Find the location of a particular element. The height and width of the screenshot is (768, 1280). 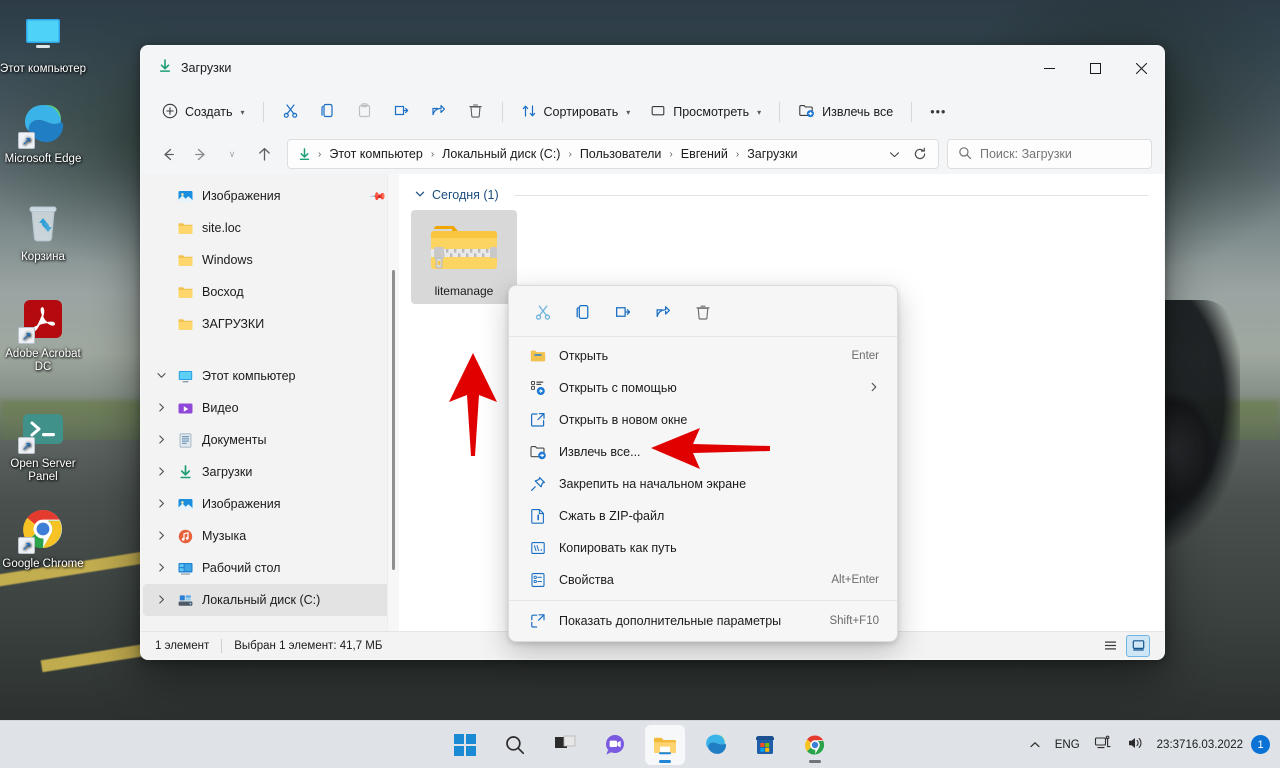

rename-button is located at coordinates (401, 112).